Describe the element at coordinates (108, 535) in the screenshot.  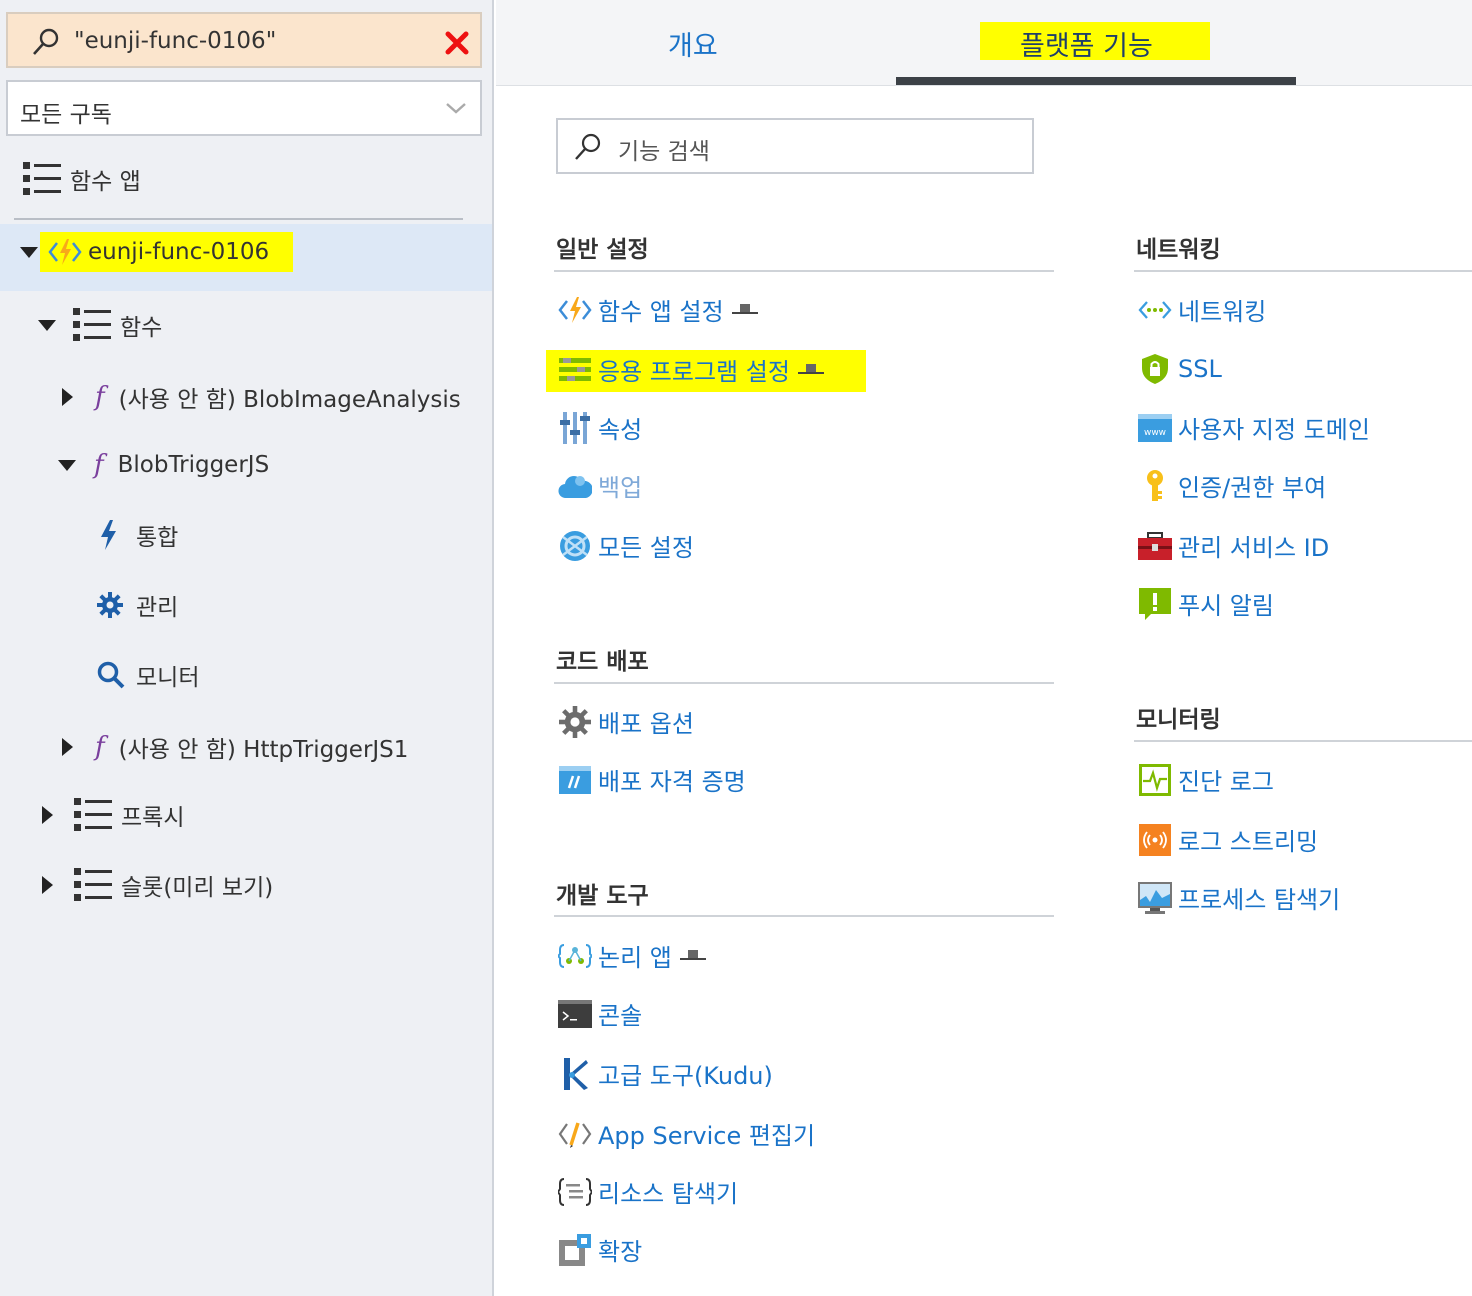
I see `lightning-icon` at that location.